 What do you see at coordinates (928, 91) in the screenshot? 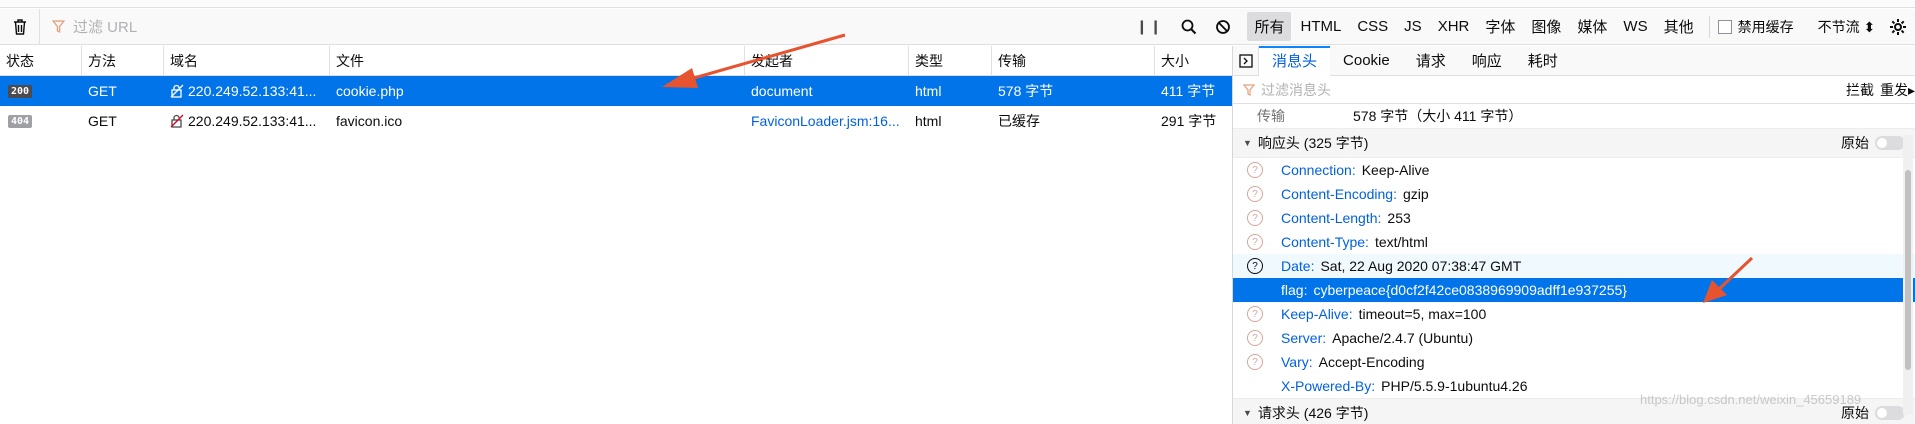
I see `type-cell: html` at bounding box center [928, 91].